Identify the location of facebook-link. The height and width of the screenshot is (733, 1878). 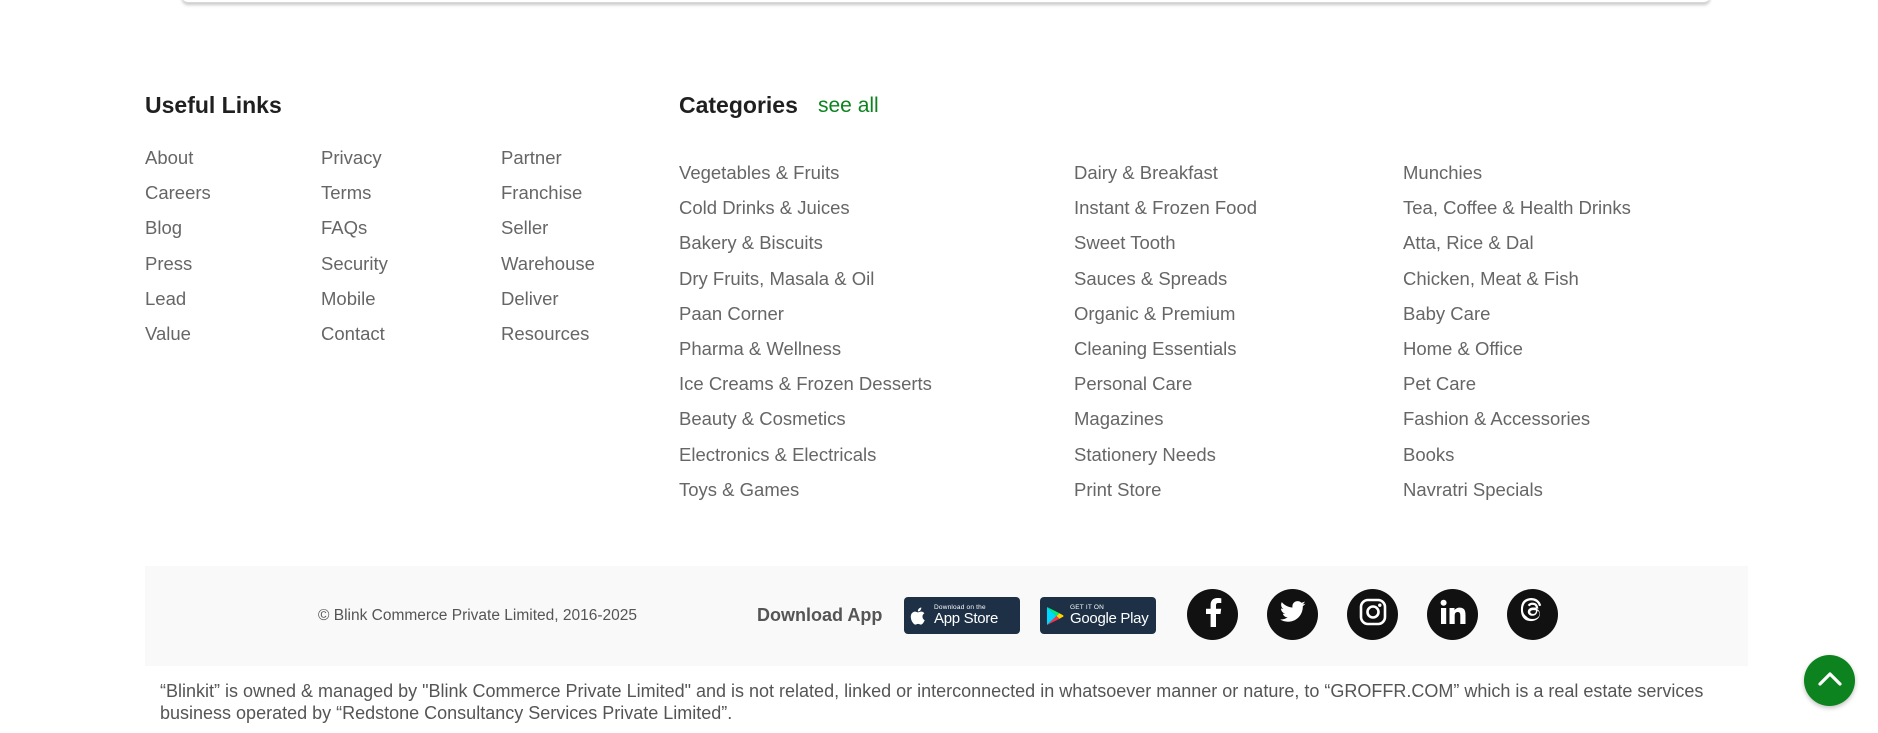
(1212, 614).